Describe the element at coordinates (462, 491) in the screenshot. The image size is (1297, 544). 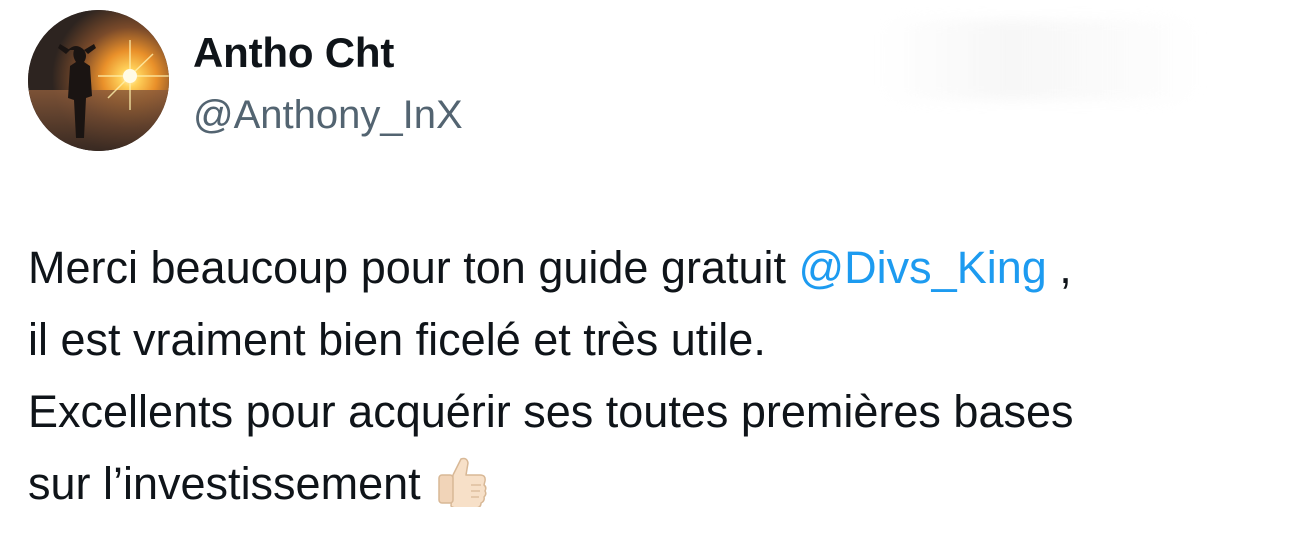
I see `thumbs-up-icon` at that location.